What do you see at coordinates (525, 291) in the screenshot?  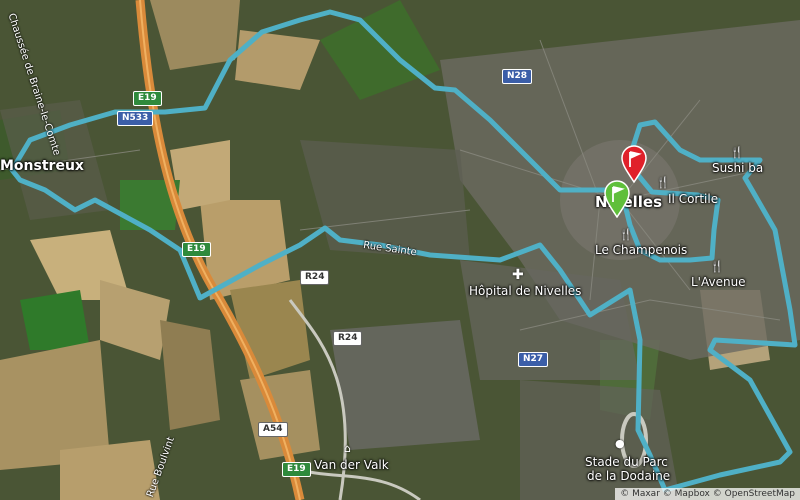 I see `place-label-hospital: Hôpital de Nivelles` at bounding box center [525, 291].